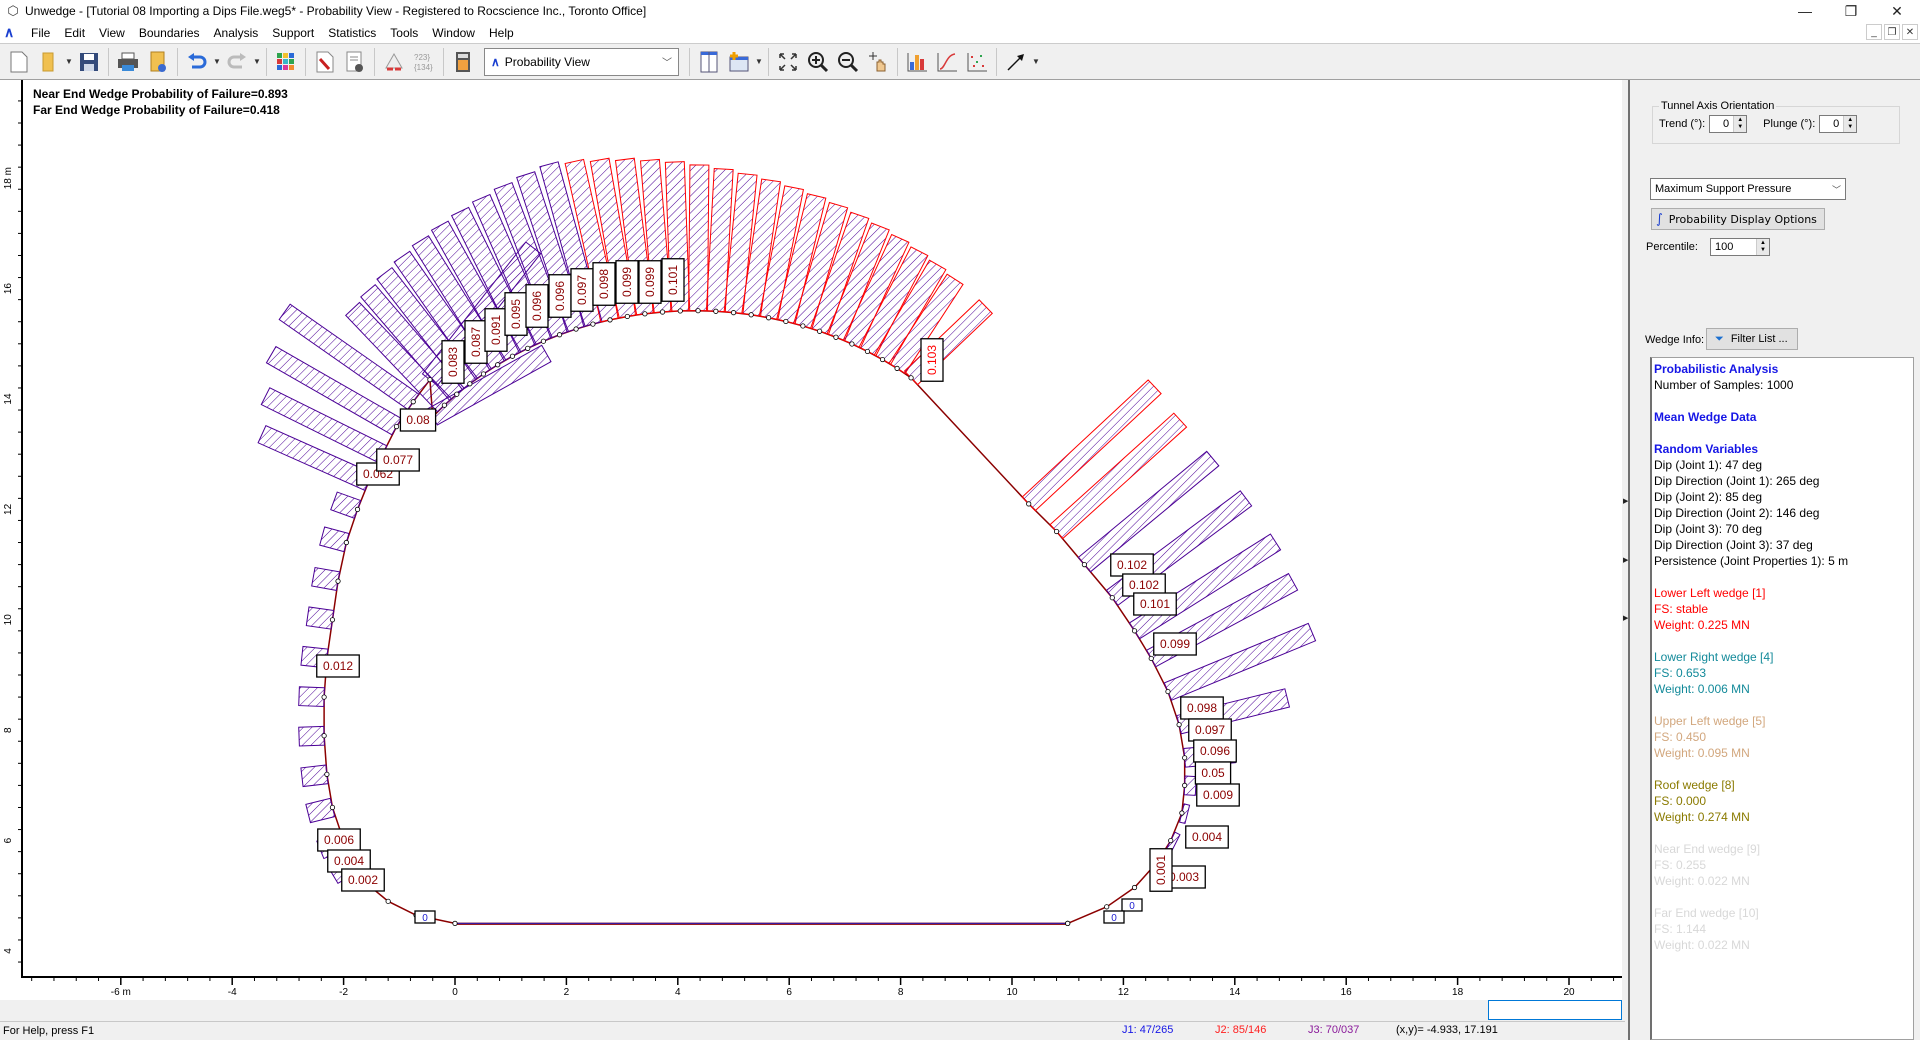 The width and height of the screenshot is (1920, 1040). Describe the element at coordinates (1897, 11) in the screenshot. I see `close-button: ✕` at that location.